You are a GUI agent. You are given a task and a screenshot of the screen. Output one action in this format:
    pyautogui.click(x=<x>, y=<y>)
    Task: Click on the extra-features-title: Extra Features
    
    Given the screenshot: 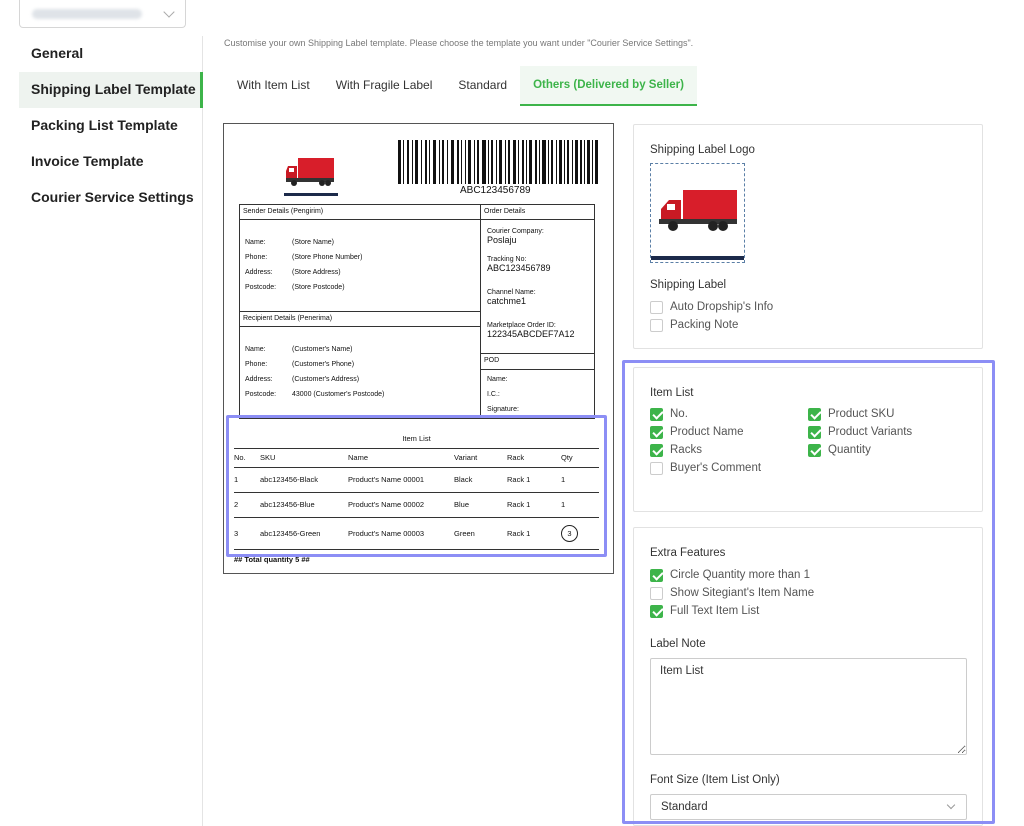 What is the action you would take?
    pyautogui.click(x=688, y=553)
    